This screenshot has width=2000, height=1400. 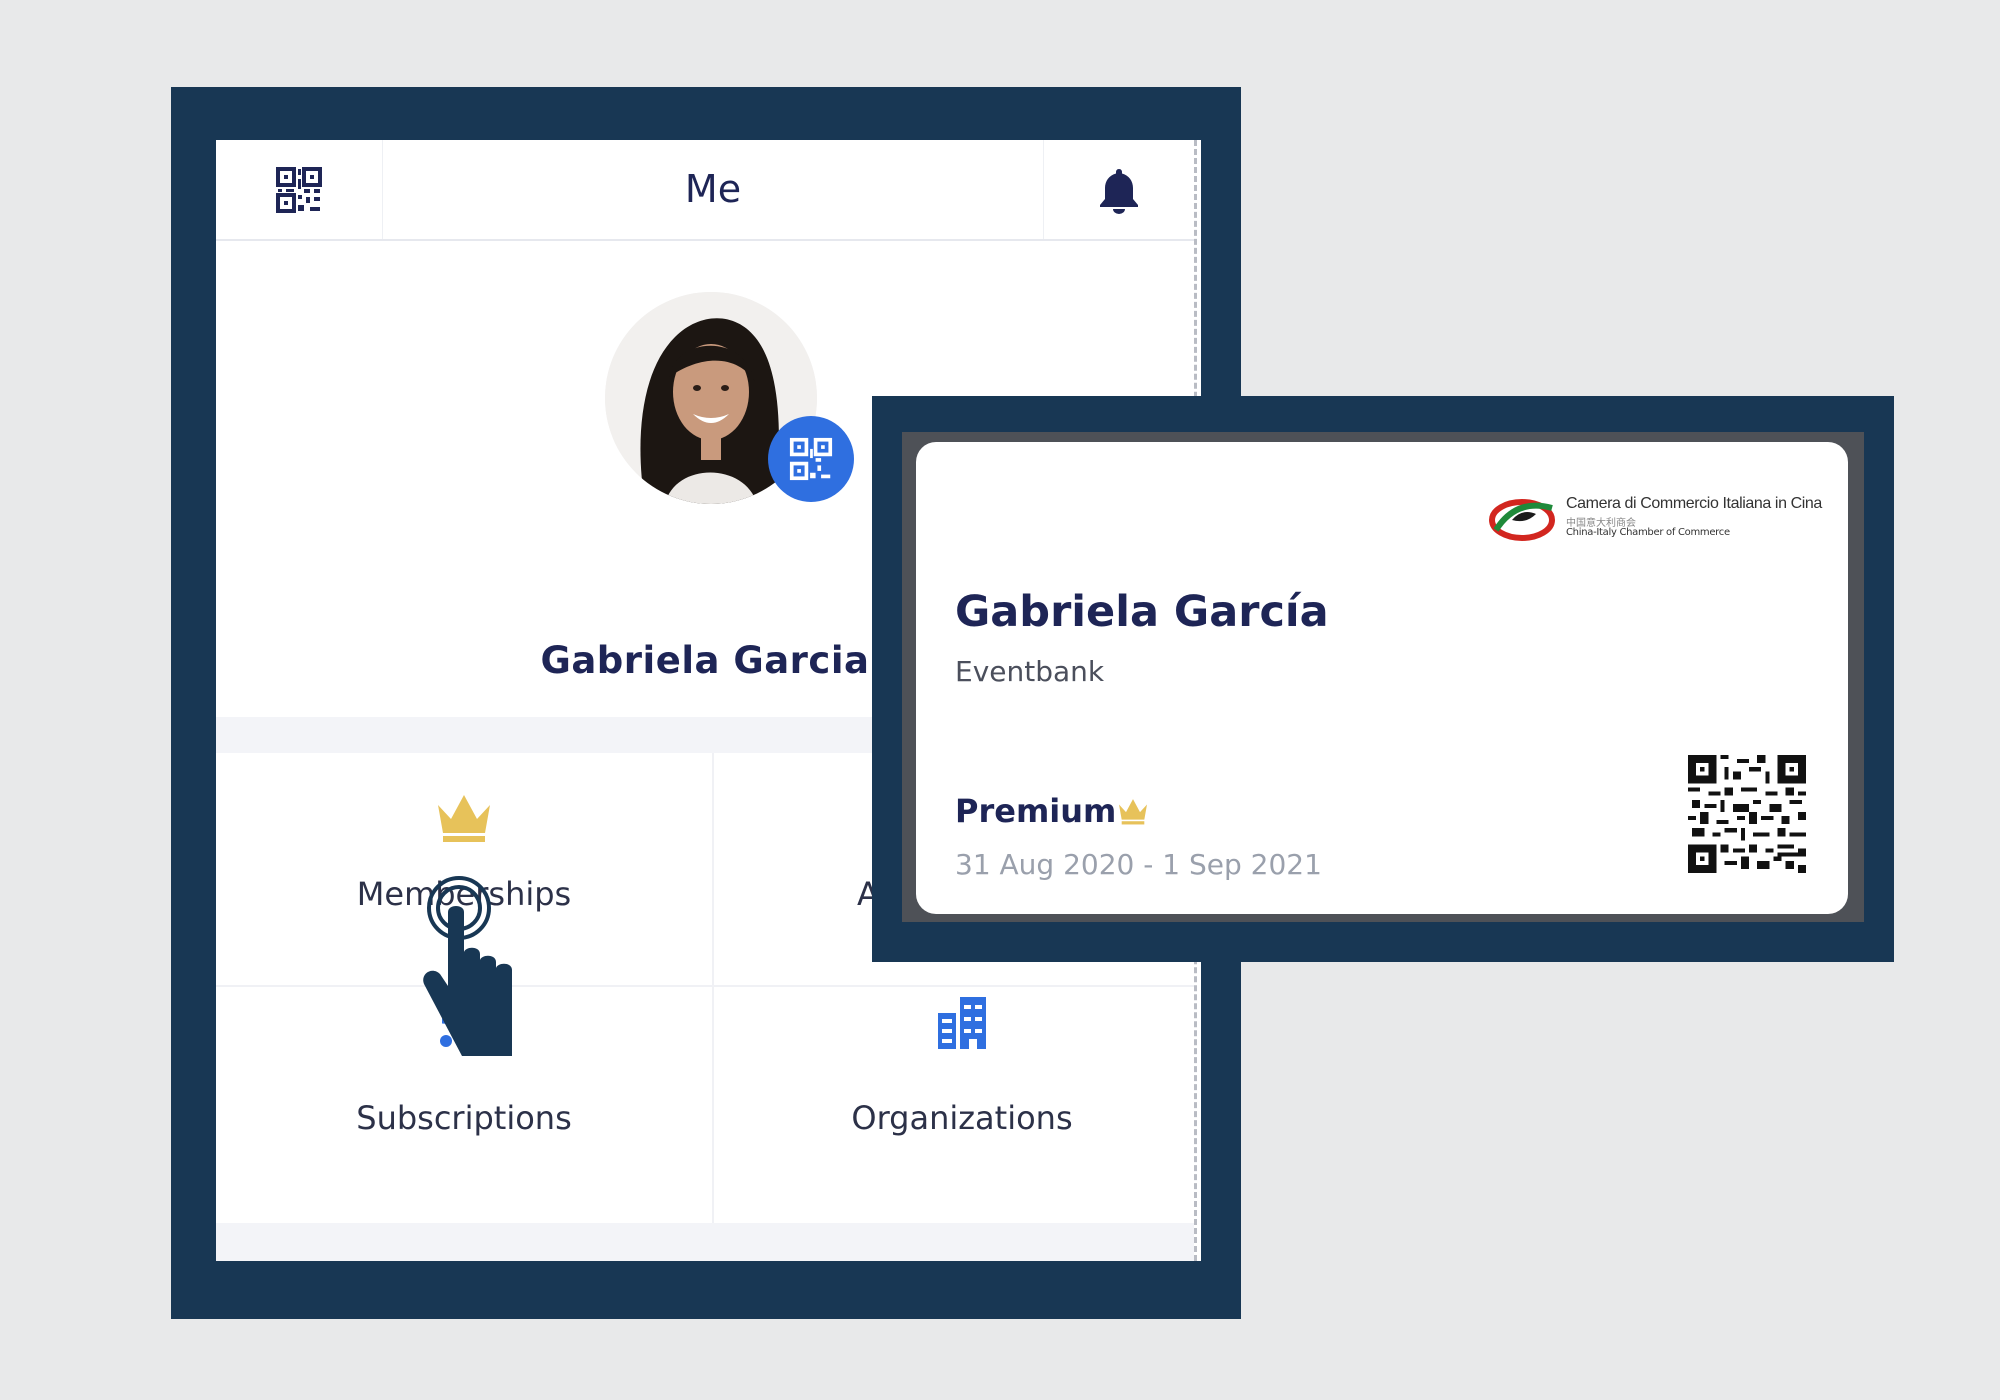 I want to click on tile-label: Organizations, so click(x=962, y=1118).